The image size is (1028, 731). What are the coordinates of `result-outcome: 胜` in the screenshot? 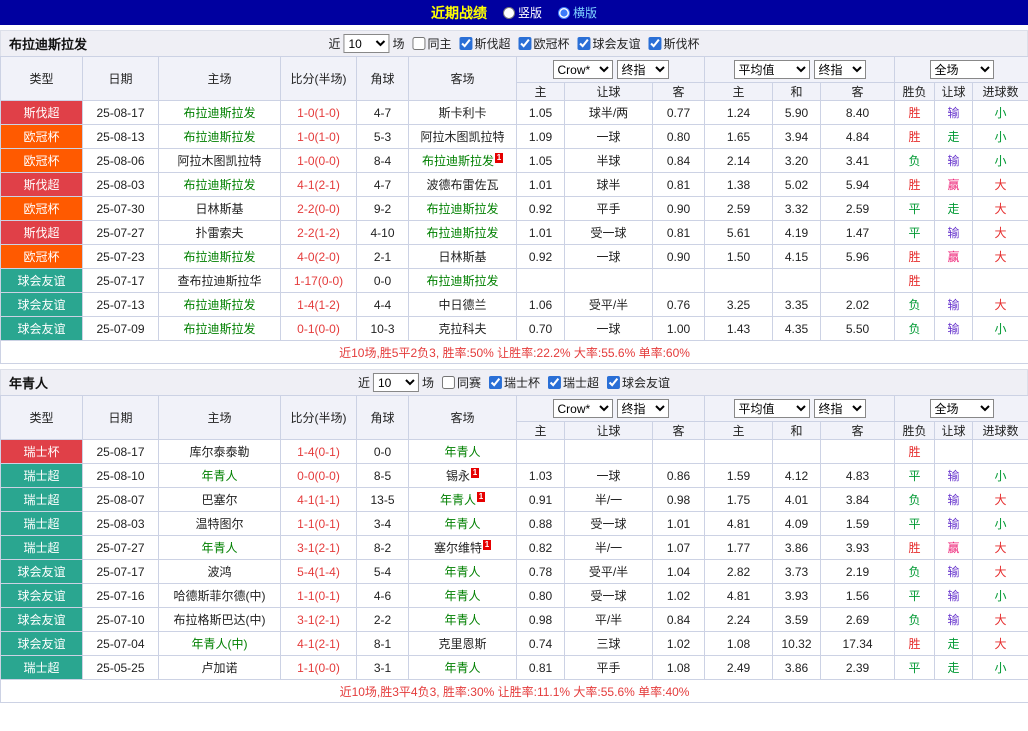 It's located at (915, 451).